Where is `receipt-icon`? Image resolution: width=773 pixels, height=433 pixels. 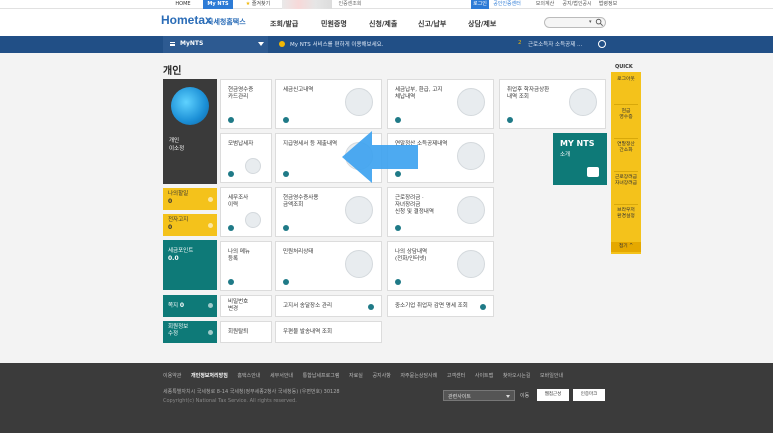 receipt-icon is located at coordinates (359, 210).